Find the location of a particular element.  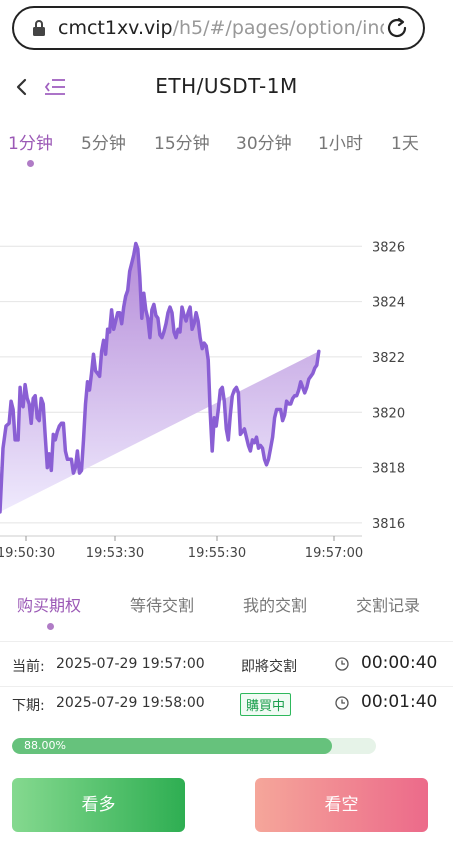

y-tick-label: 3826 is located at coordinates (388, 247).